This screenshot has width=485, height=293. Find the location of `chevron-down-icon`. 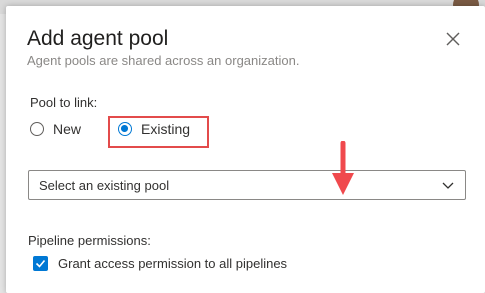

chevron-down-icon is located at coordinates (448, 185).